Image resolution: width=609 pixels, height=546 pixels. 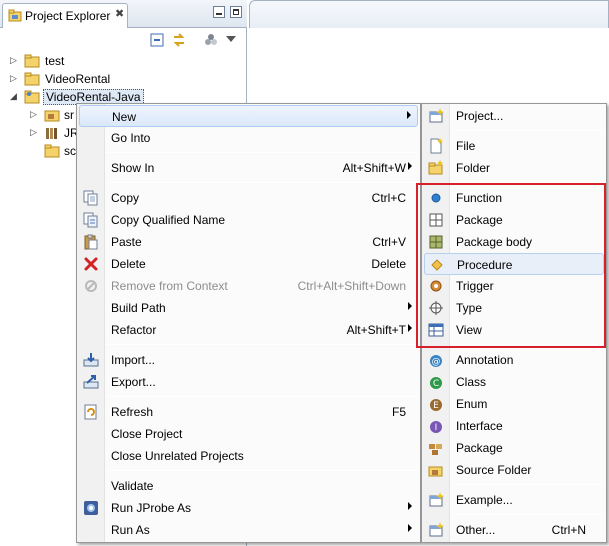 I want to click on folder-icon, so click(x=52, y=151).